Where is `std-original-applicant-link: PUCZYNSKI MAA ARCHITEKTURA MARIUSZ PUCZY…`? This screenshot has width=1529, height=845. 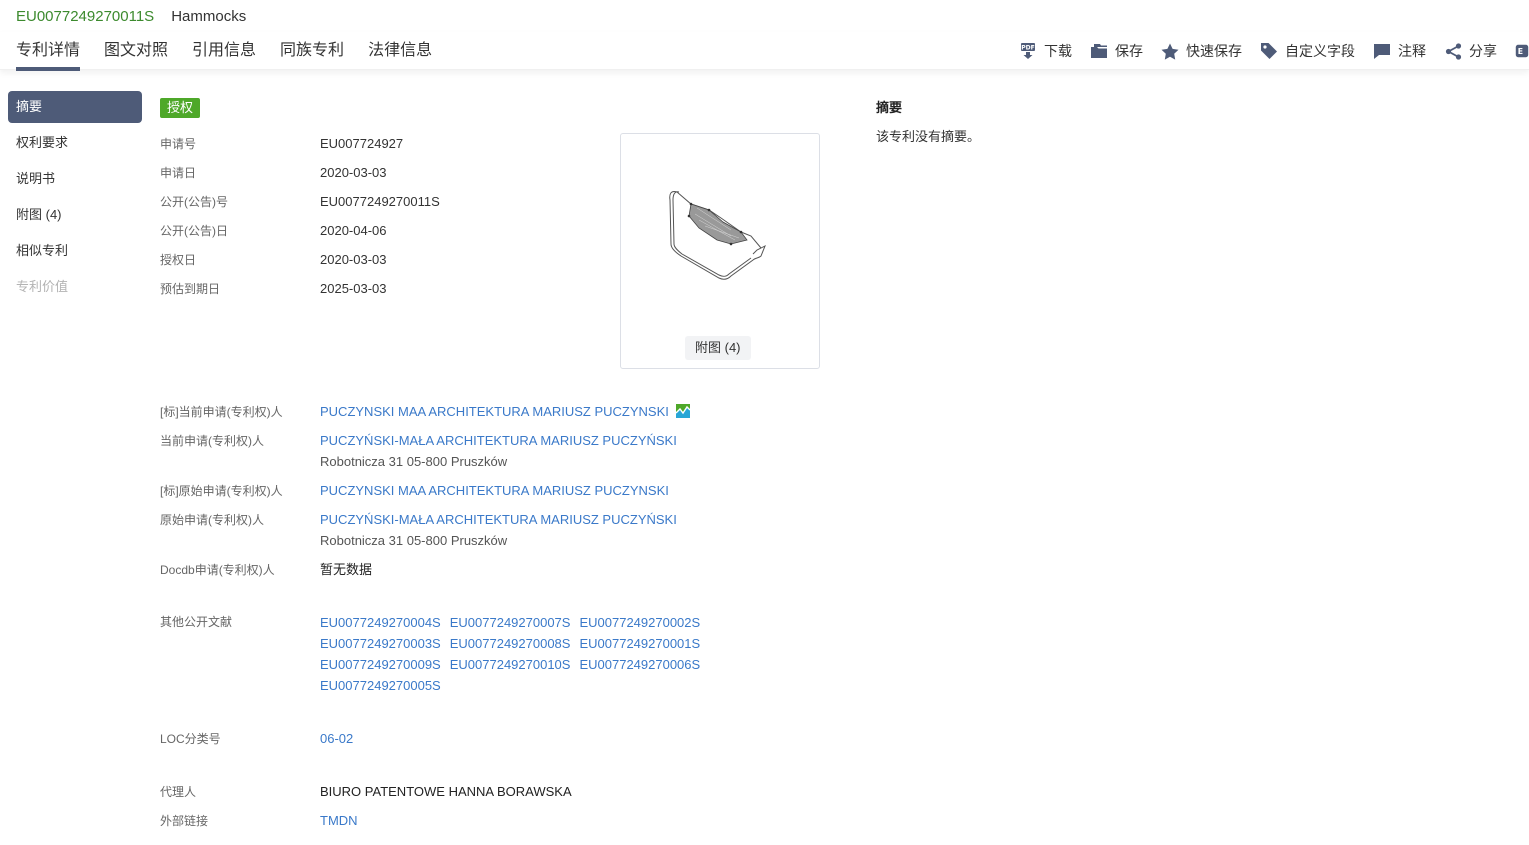 std-original-applicant-link: PUCZYNSKI MAA ARCHITEKTURA MARIUSZ PUCZY… is located at coordinates (494, 490).